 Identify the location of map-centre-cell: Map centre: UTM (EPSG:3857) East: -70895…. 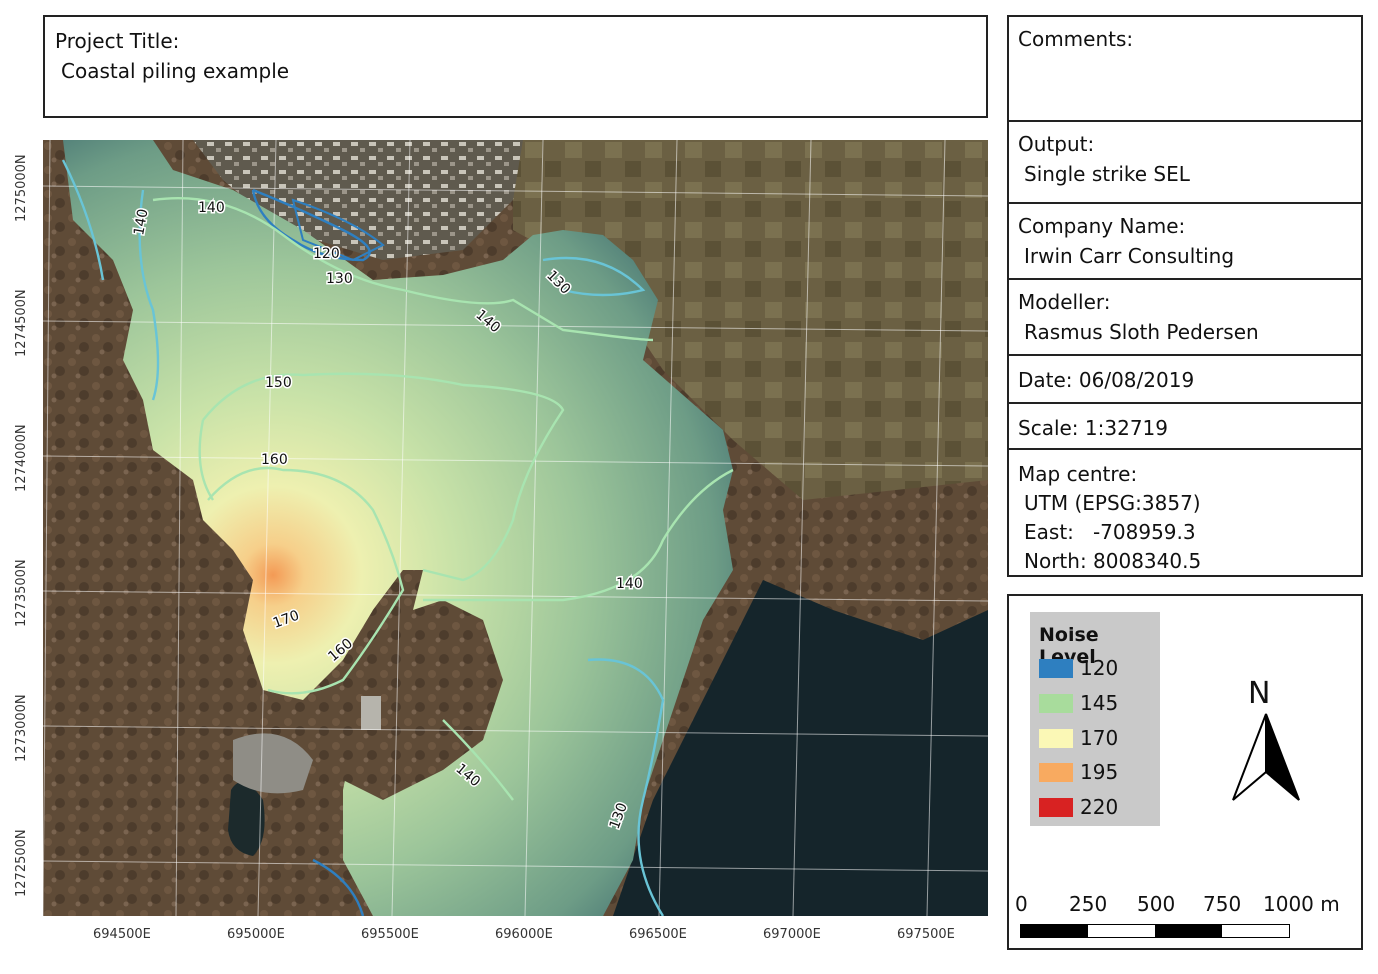
(1185, 511).